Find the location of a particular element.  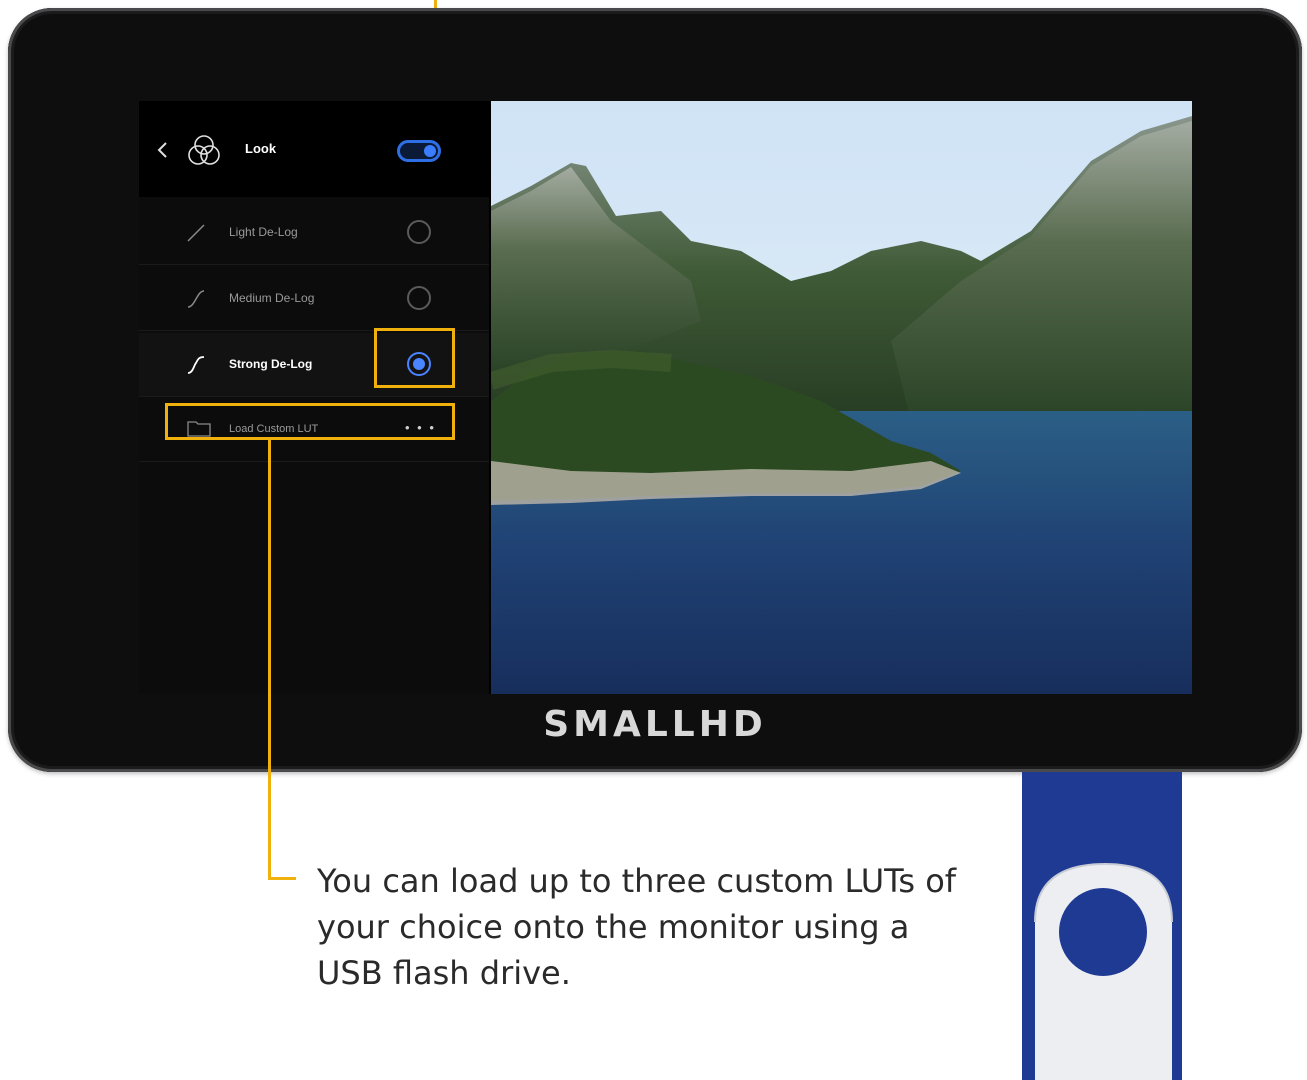

linear-curve-icon is located at coordinates (196, 233).